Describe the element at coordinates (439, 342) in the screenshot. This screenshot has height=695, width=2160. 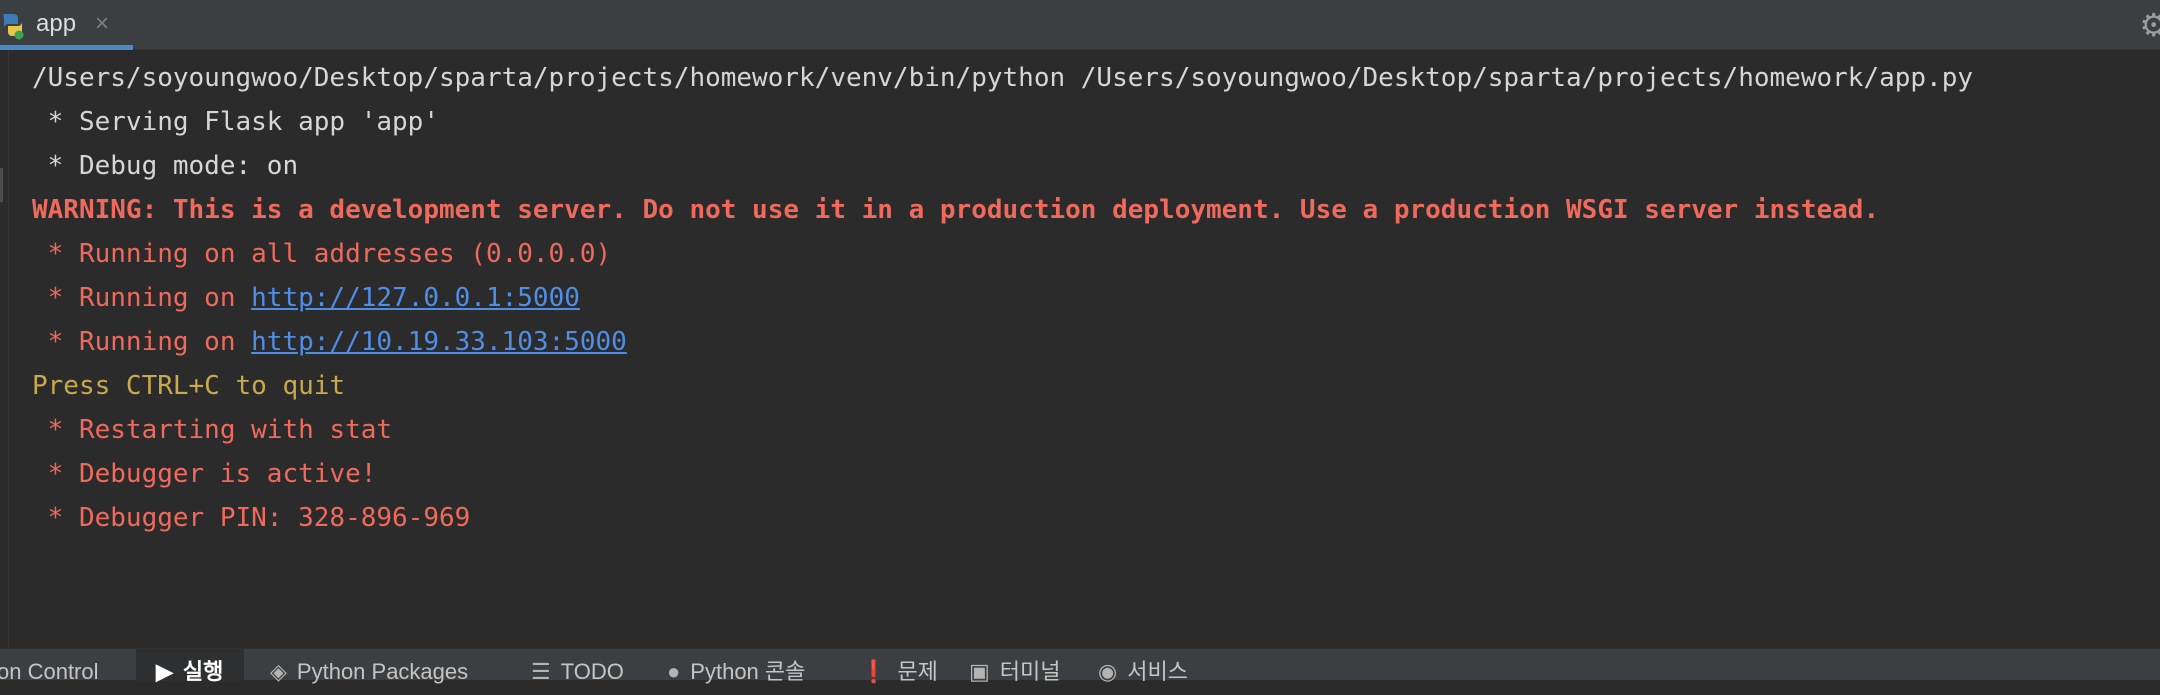
I see `server-link-network: http://10.19.33.103:5000` at that location.